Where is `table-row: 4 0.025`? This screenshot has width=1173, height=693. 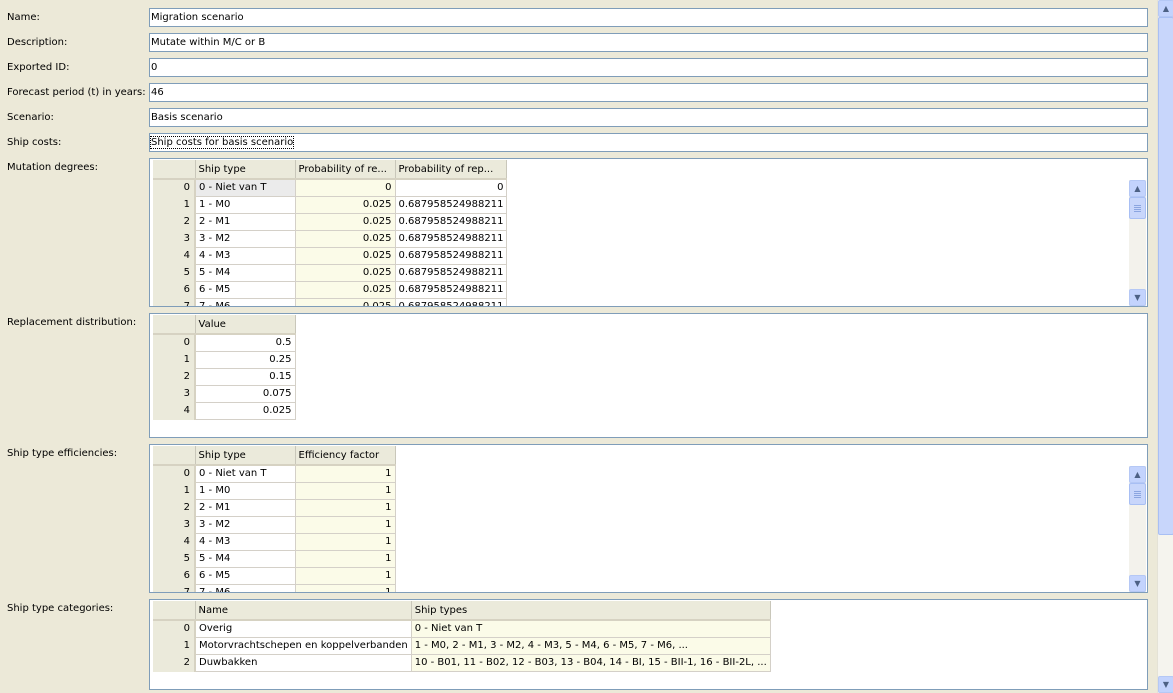
table-row: 4 0.025 is located at coordinates (224, 411).